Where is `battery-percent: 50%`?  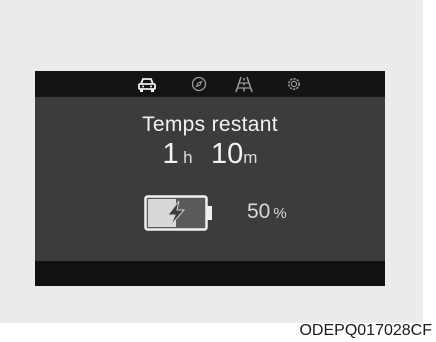
battery-percent: 50% is located at coordinates (267, 212).